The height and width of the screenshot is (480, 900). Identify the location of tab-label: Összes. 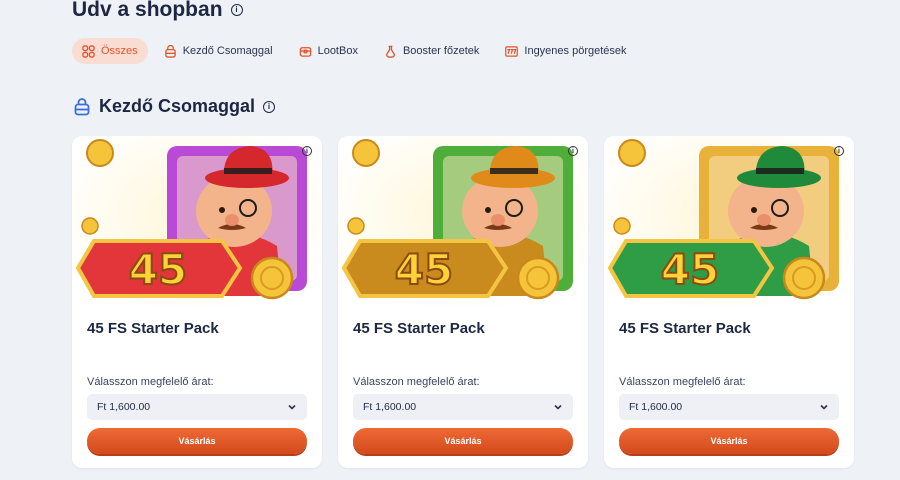
(119, 51).